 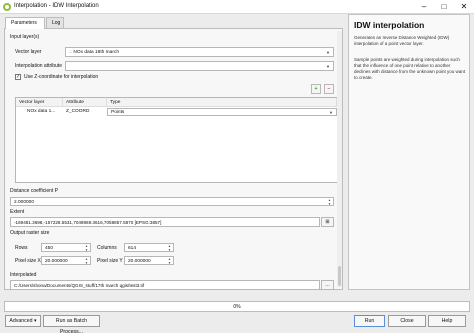 I want to click on maximize-button: □, so click(x=444, y=7).